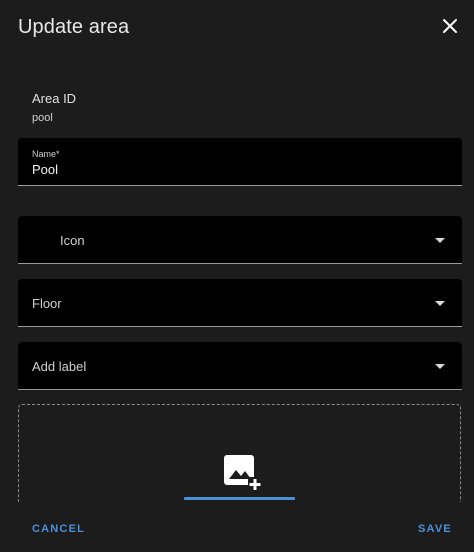 The image size is (474, 552). I want to click on icon-picker-placeholder: Icon, so click(72, 240).